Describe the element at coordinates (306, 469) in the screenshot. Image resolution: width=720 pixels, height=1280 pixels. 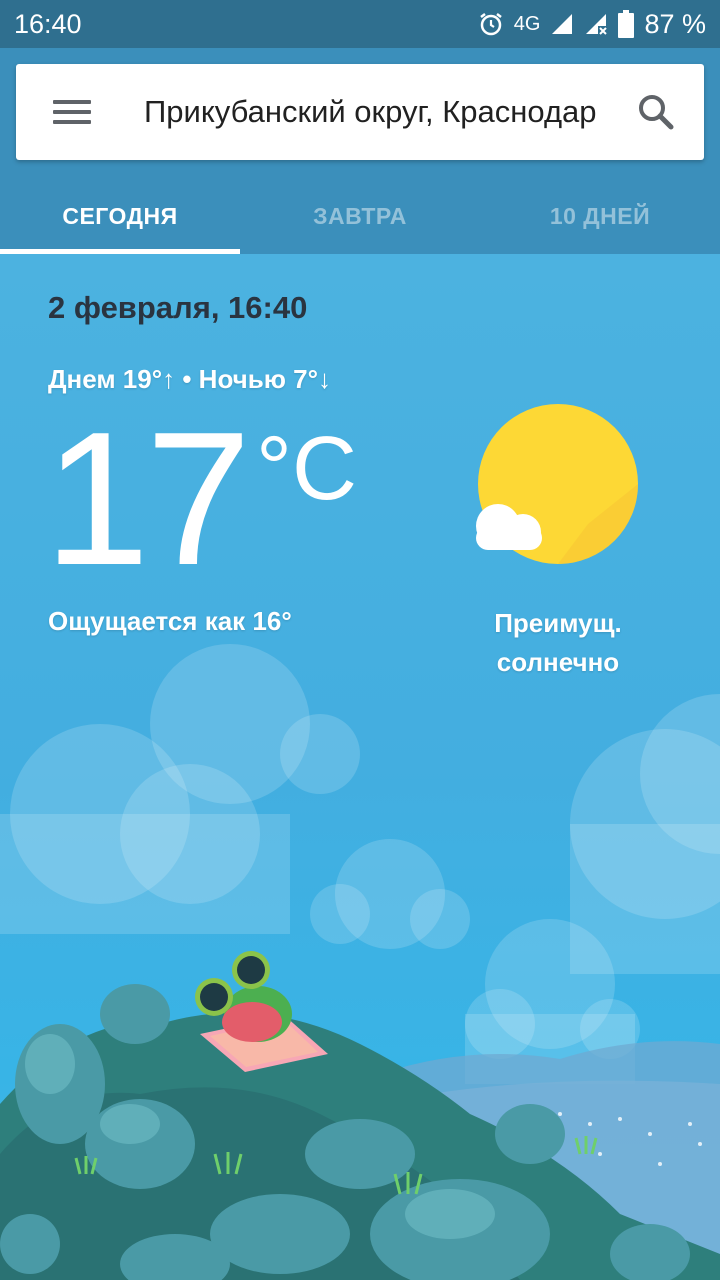
I see `temperature-unit: °C` at that location.